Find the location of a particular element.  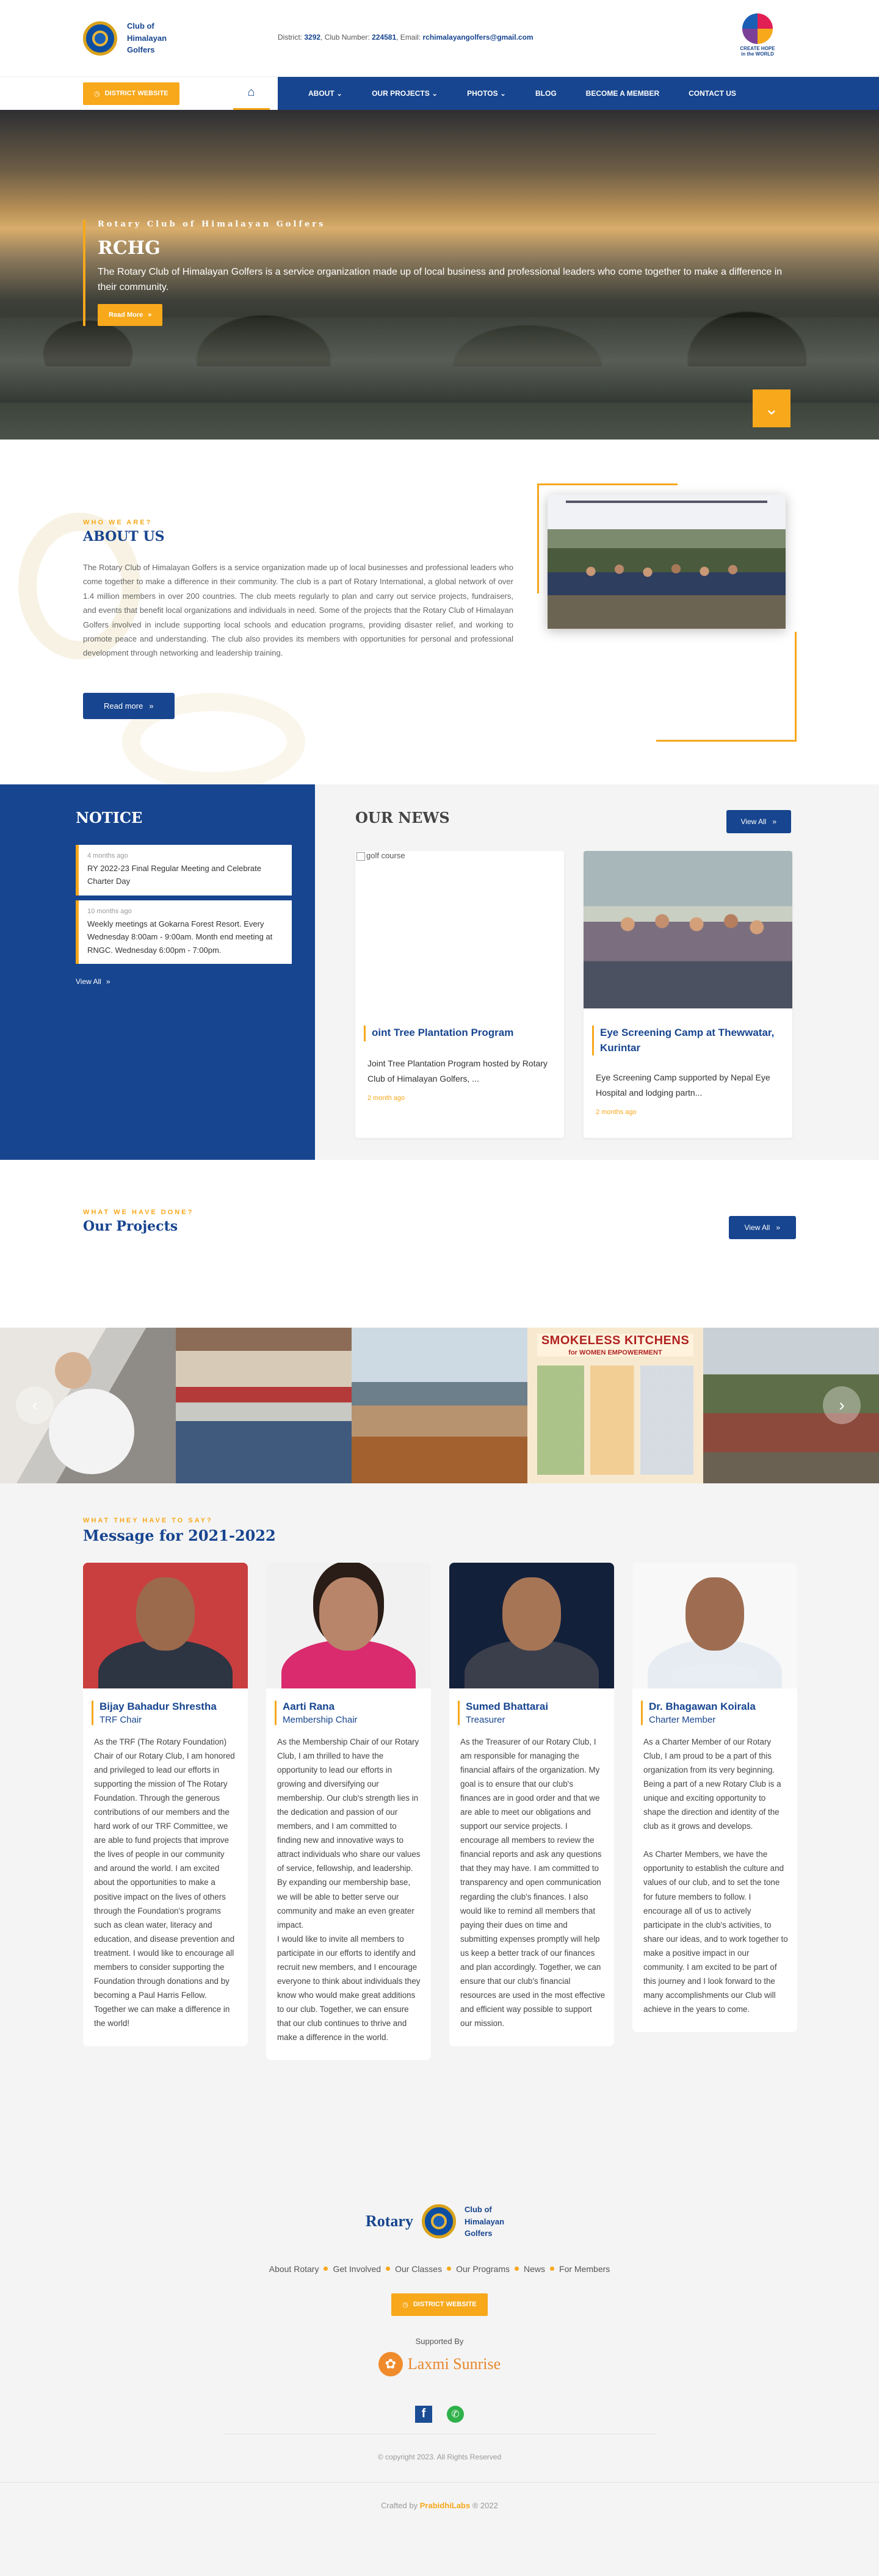

district-website-button: ◷ DISTRICT WEBSITE is located at coordinates (131, 93).